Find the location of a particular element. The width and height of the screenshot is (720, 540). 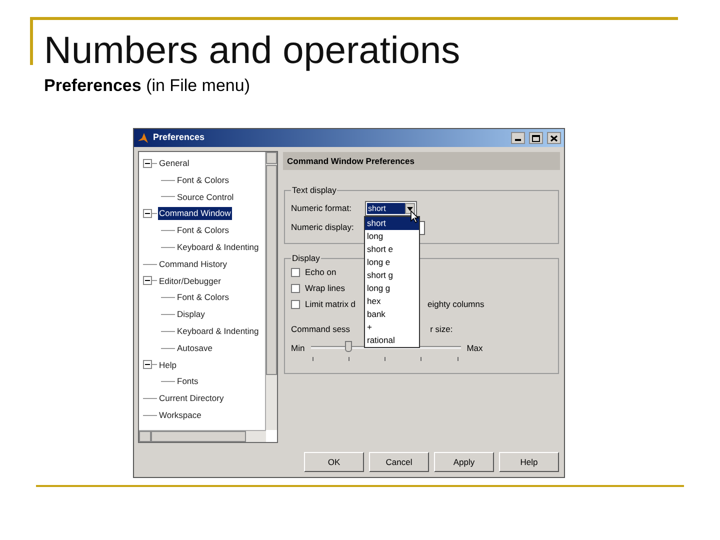

tree-item: Help is located at coordinates (168, 365).